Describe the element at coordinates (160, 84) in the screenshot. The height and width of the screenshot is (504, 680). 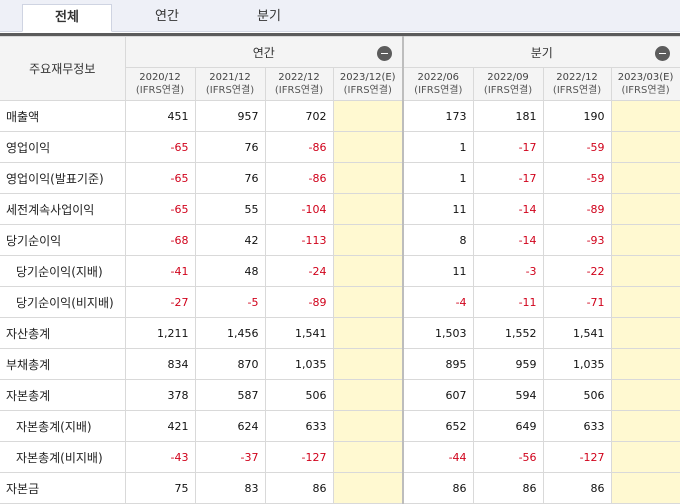
I see `period-header: 2020/12 (IFRS연결)` at that location.